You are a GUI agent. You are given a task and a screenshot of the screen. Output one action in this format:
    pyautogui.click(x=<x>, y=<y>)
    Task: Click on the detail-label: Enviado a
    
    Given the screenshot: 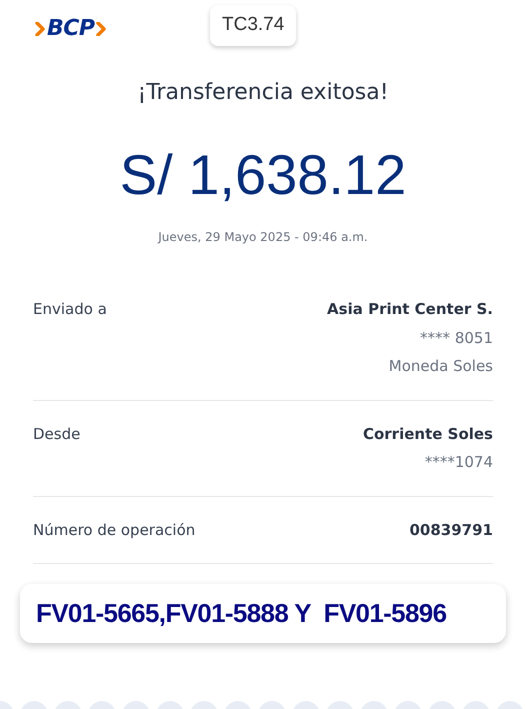 What is the action you would take?
    pyautogui.click(x=70, y=309)
    